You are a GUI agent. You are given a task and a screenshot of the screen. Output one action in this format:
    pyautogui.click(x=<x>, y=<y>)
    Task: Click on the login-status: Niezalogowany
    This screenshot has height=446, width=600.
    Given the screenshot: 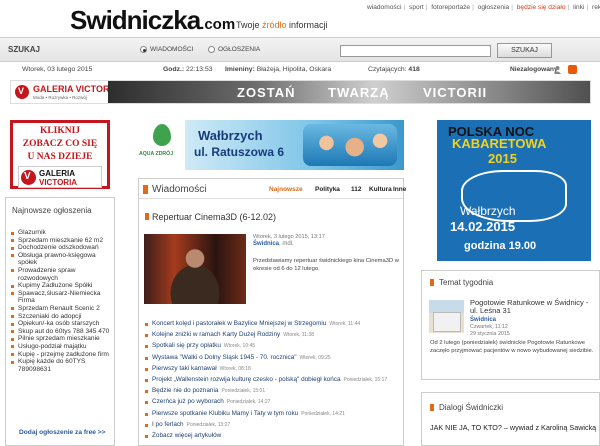 What is the action you would take?
    pyautogui.click(x=534, y=69)
    